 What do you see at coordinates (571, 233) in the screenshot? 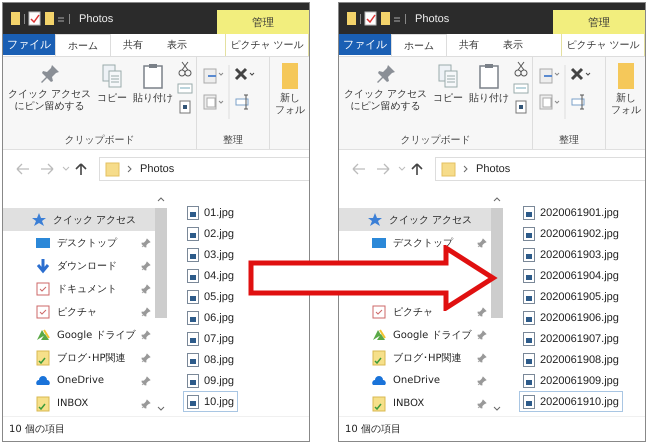
I see `file-item: 2020061902.jpg` at bounding box center [571, 233].